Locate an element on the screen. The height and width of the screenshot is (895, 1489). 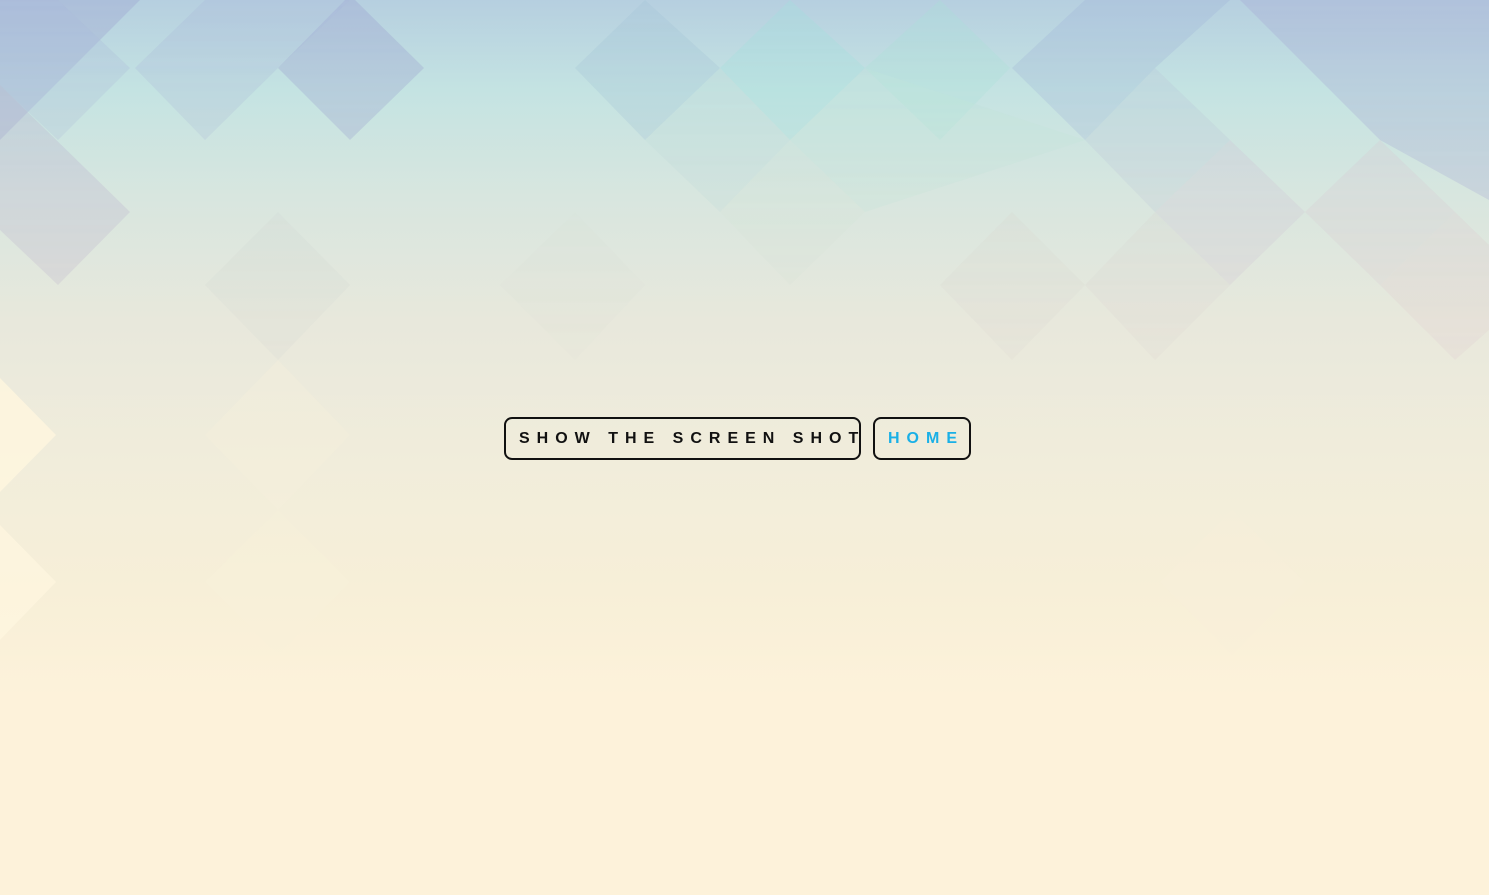
button-group: SHOW THE SCREEN SHOT HOME is located at coordinates (737, 438).